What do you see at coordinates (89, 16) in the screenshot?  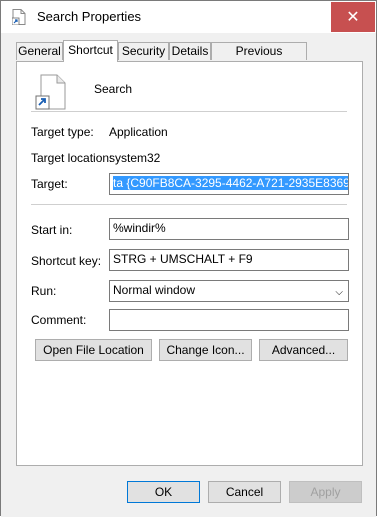 I see `window-title: Search Properties` at bounding box center [89, 16].